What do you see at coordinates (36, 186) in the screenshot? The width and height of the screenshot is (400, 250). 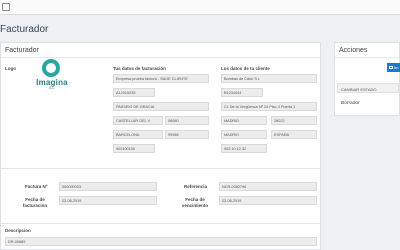 I see `invoice-number-label: Factura Nº` at bounding box center [36, 186].